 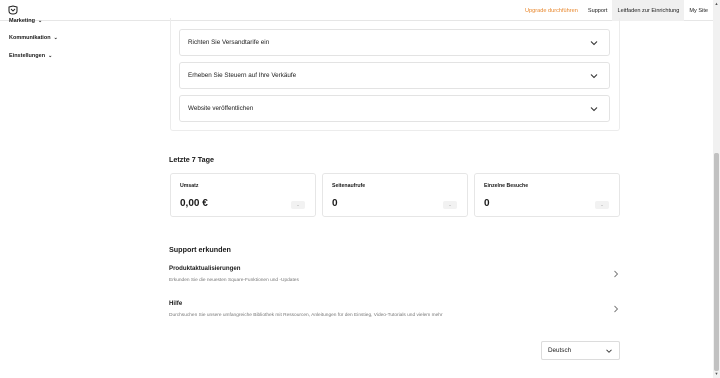 What do you see at coordinates (243, 195) in the screenshot?
I see `stat-card-revenue: Umsatz 0,00 € -` at bounding box center [243, 195].